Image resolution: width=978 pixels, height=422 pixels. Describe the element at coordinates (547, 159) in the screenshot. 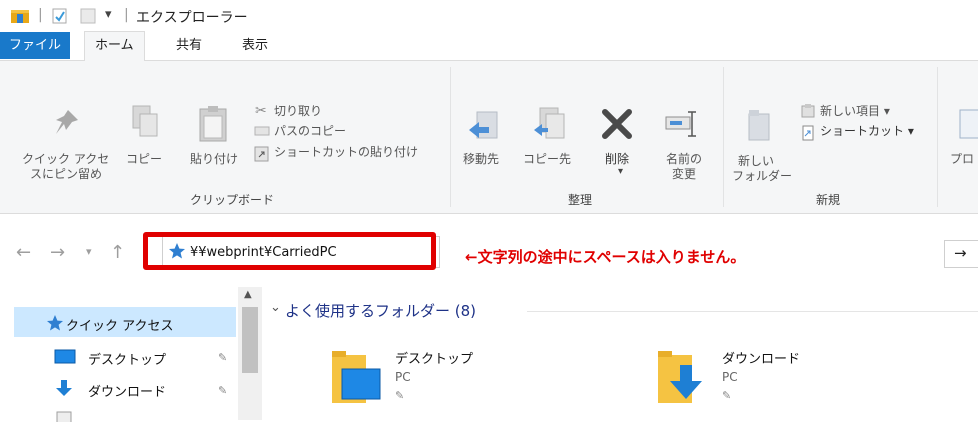

I see `copy-to-button: コピー先` at that location.